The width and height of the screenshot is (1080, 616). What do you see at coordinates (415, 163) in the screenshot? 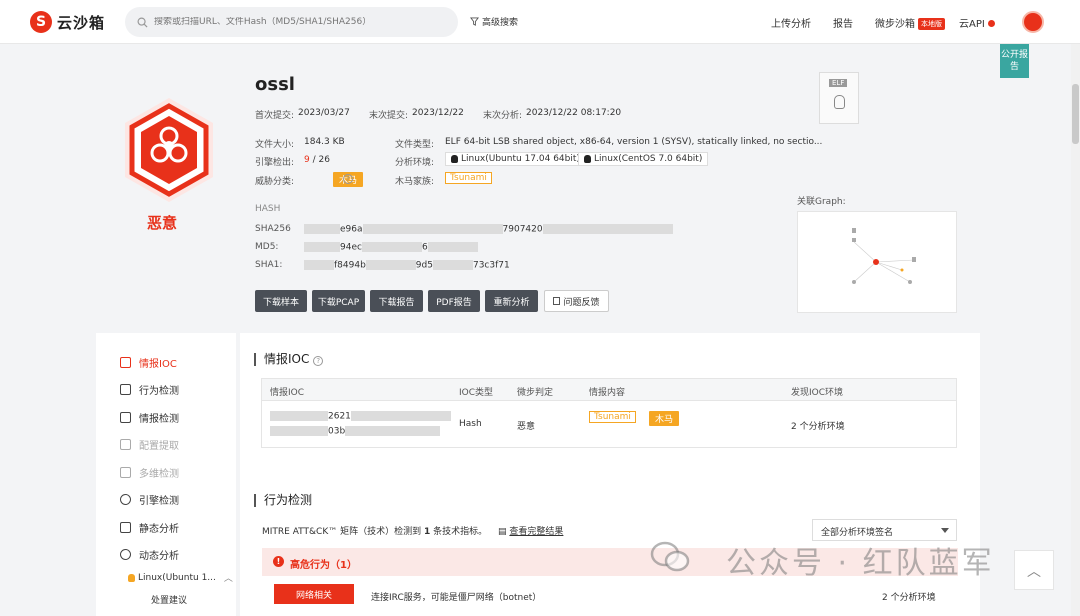
I see `env-label: 分析环境:` at bounding box center [415, 163].